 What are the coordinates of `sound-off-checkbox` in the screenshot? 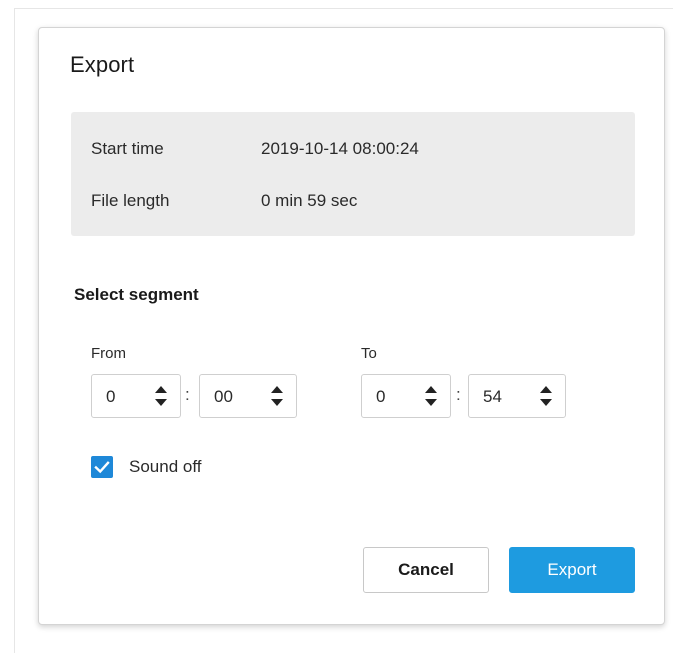 It's located at (102, 467).